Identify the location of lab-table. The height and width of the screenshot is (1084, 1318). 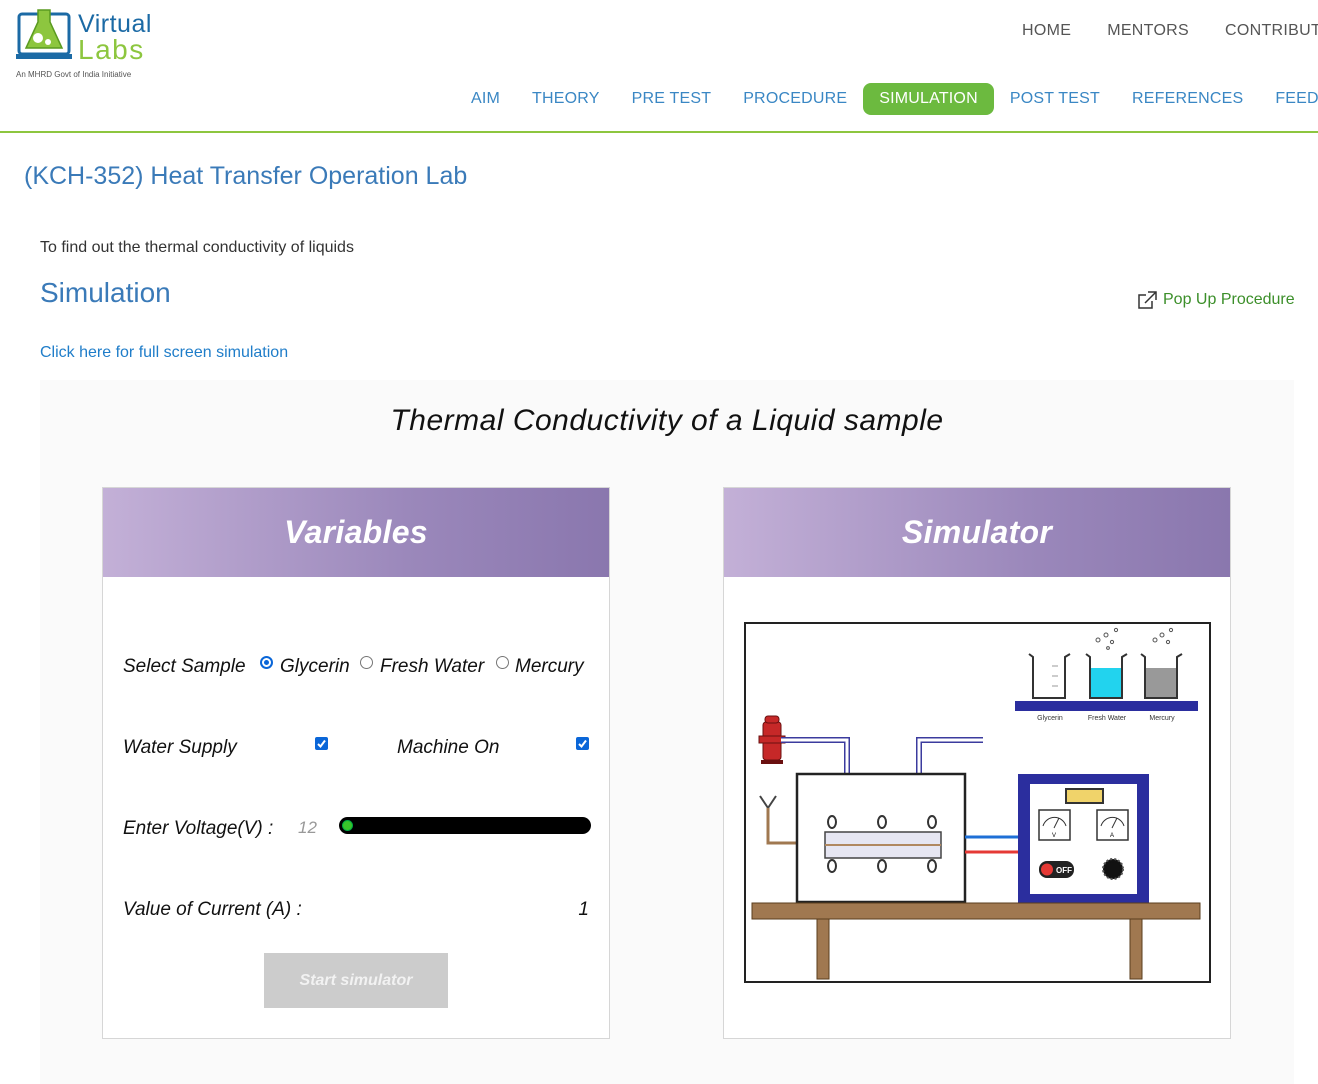
(976, 911).